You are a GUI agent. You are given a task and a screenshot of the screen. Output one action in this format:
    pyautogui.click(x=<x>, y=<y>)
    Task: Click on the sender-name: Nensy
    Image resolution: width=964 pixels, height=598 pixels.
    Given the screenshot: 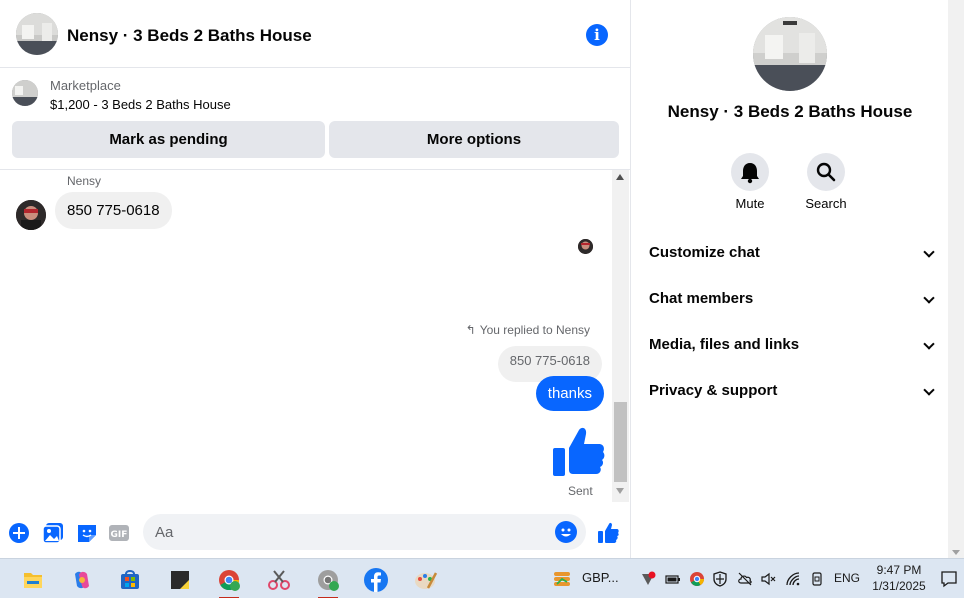 What is the action you would take?
    pyautogui.click(x=84, y=181)
    